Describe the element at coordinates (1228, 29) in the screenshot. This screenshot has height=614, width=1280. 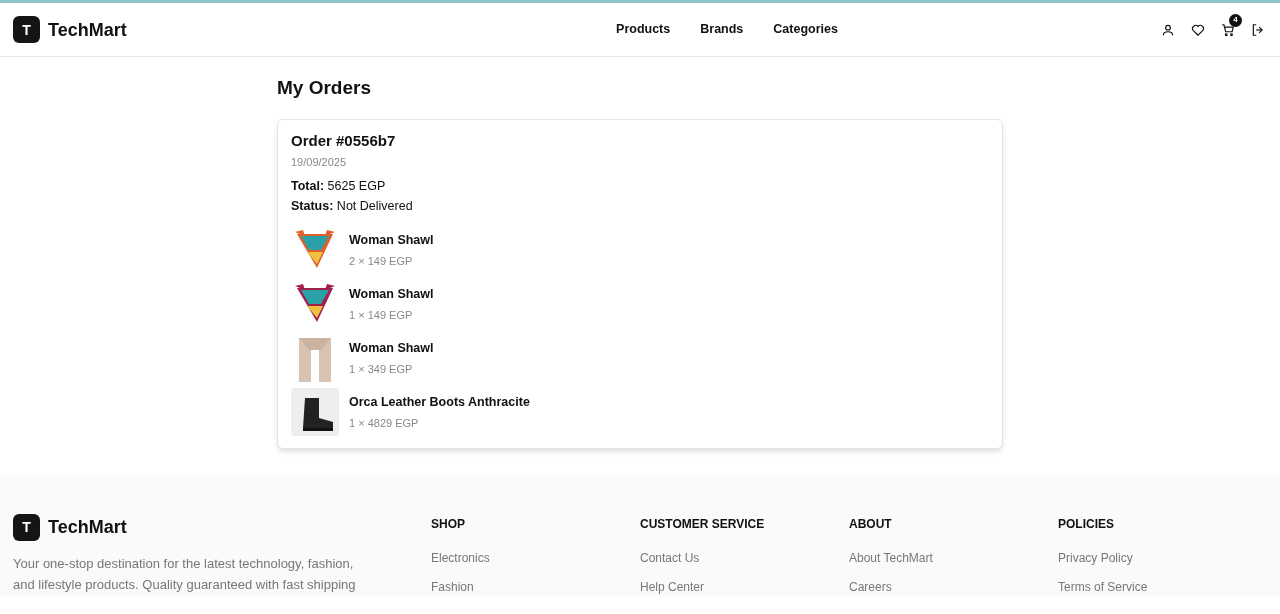
I see `cart-icon` at that location.